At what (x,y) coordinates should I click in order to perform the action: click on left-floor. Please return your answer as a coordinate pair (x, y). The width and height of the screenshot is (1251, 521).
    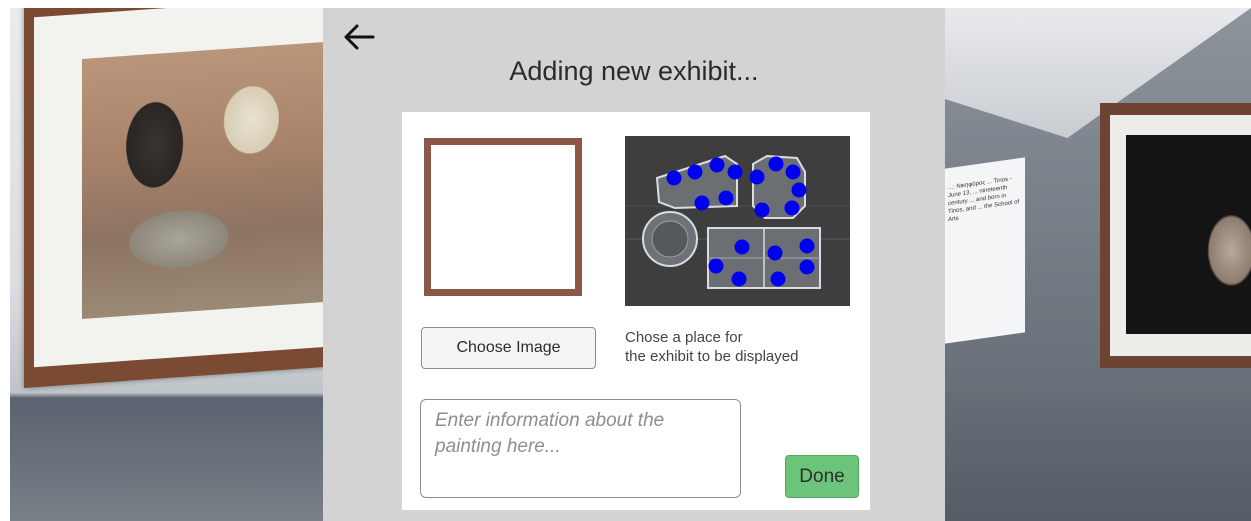
    Looking at the image, I should click on (166, 459).